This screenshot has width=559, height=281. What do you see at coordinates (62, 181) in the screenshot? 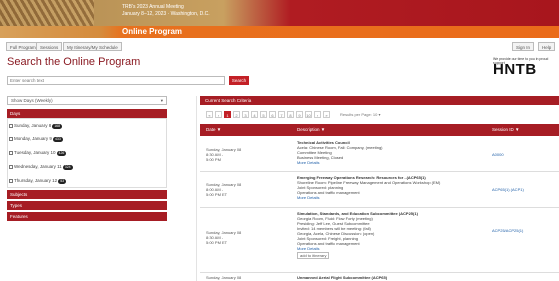
I see `count-badge: 53` at bounding box center [62, 181].